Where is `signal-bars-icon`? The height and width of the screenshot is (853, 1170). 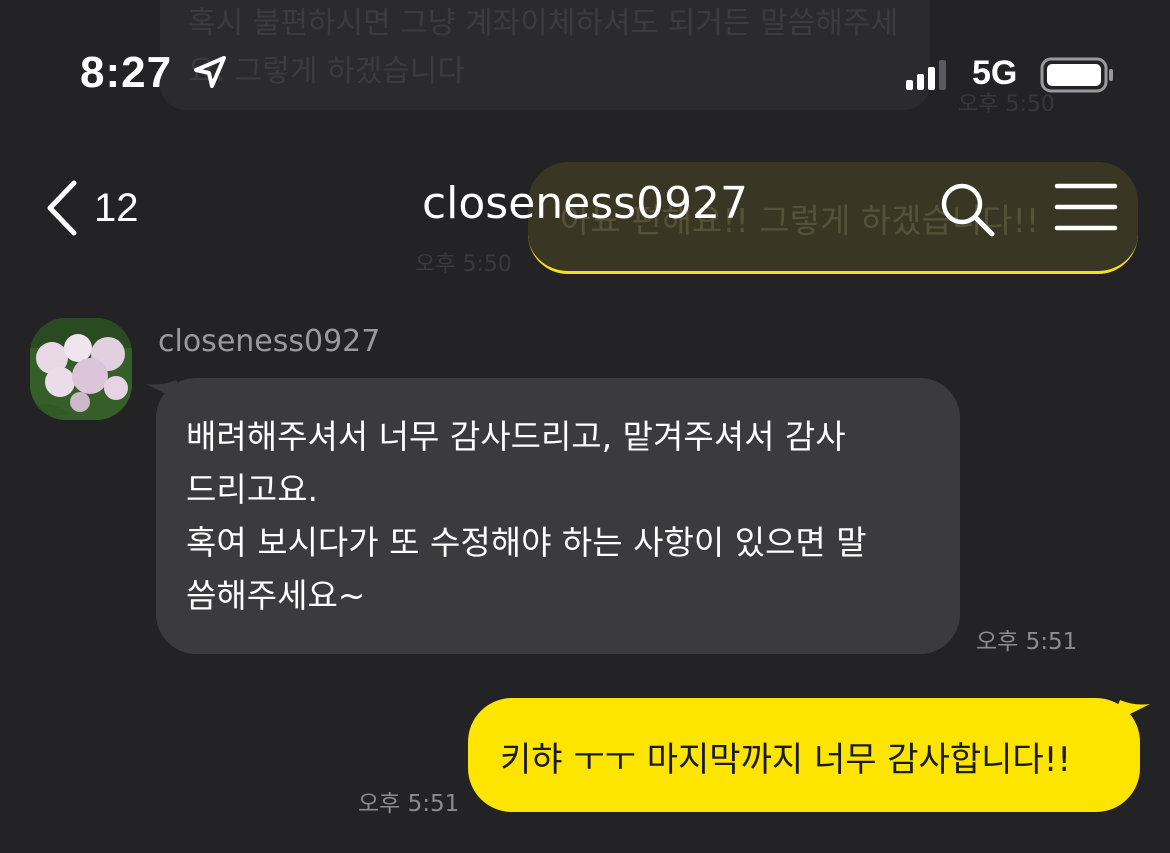
signal-bars-icon is located at coordinates (926, 75).